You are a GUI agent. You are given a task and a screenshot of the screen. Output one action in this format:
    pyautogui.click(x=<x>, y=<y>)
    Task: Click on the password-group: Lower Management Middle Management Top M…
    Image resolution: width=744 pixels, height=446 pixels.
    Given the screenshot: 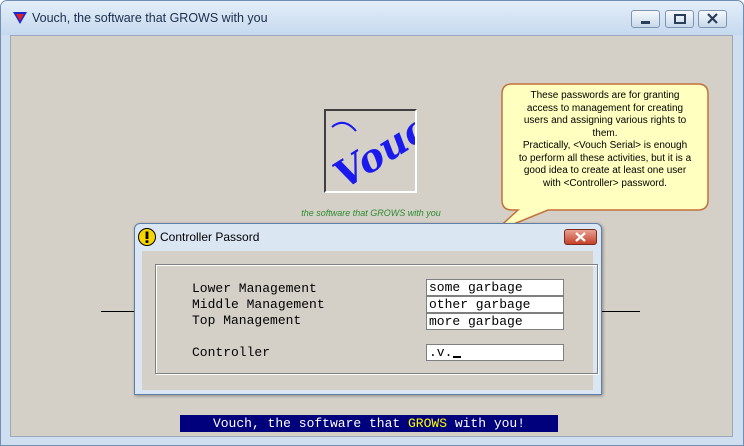 What is the action you would take?
    pyautogui.click(x=376, y=319)
    